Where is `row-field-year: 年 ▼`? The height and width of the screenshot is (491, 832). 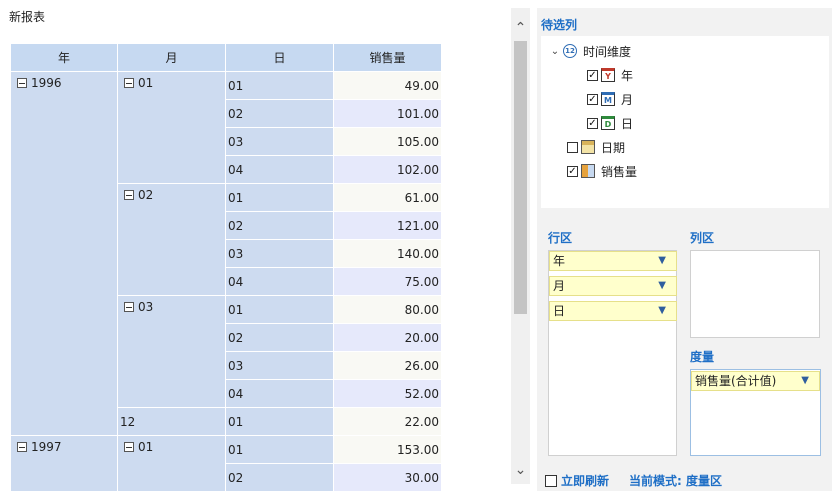
row-field-year: 年 ▼ is located at coordinates (613, 261).